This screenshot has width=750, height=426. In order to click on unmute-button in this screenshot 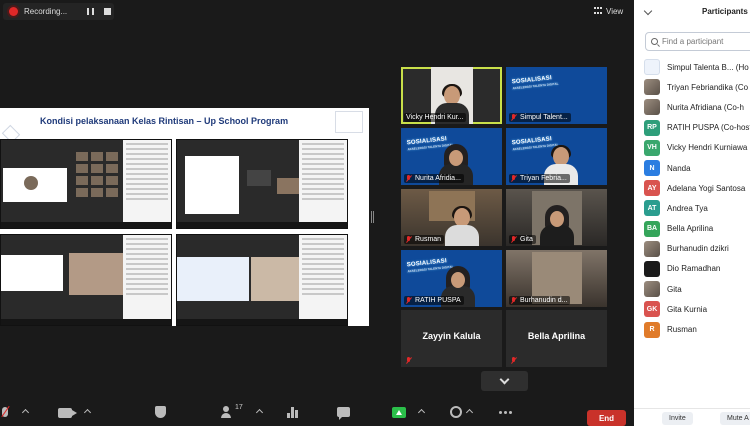, I will do `click(5, 411)`.